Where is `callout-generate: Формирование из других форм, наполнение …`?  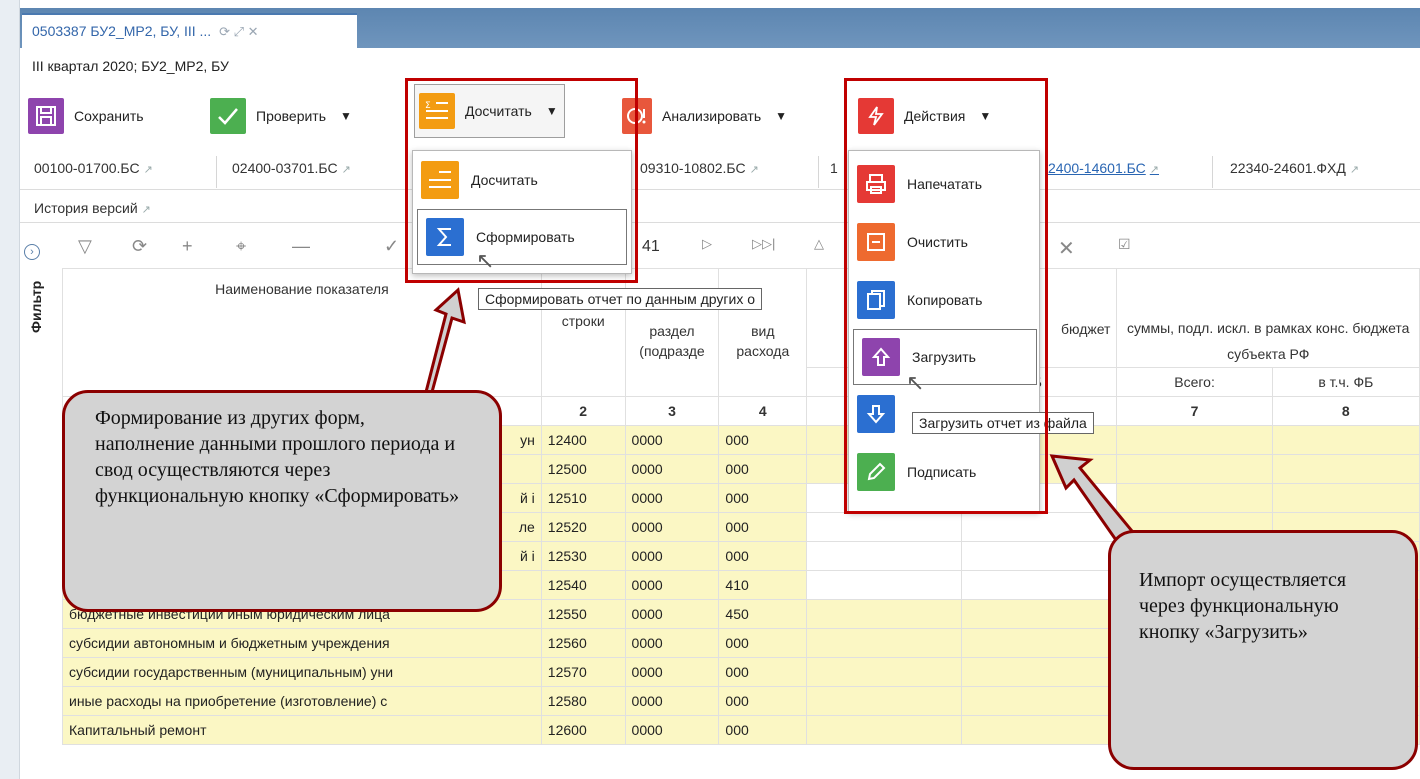
callout-generate: Формирование из других форм, наполнение … is located at coordinates (282, 501).